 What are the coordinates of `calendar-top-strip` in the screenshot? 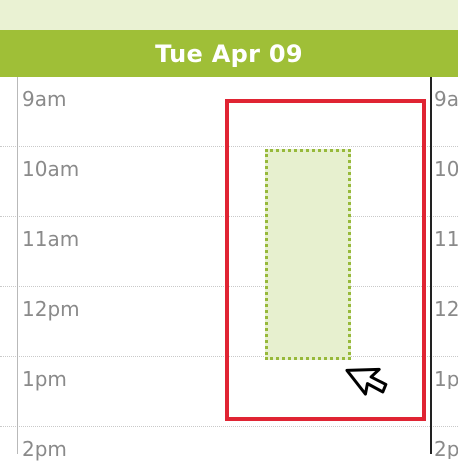 It's located at (229, 15).